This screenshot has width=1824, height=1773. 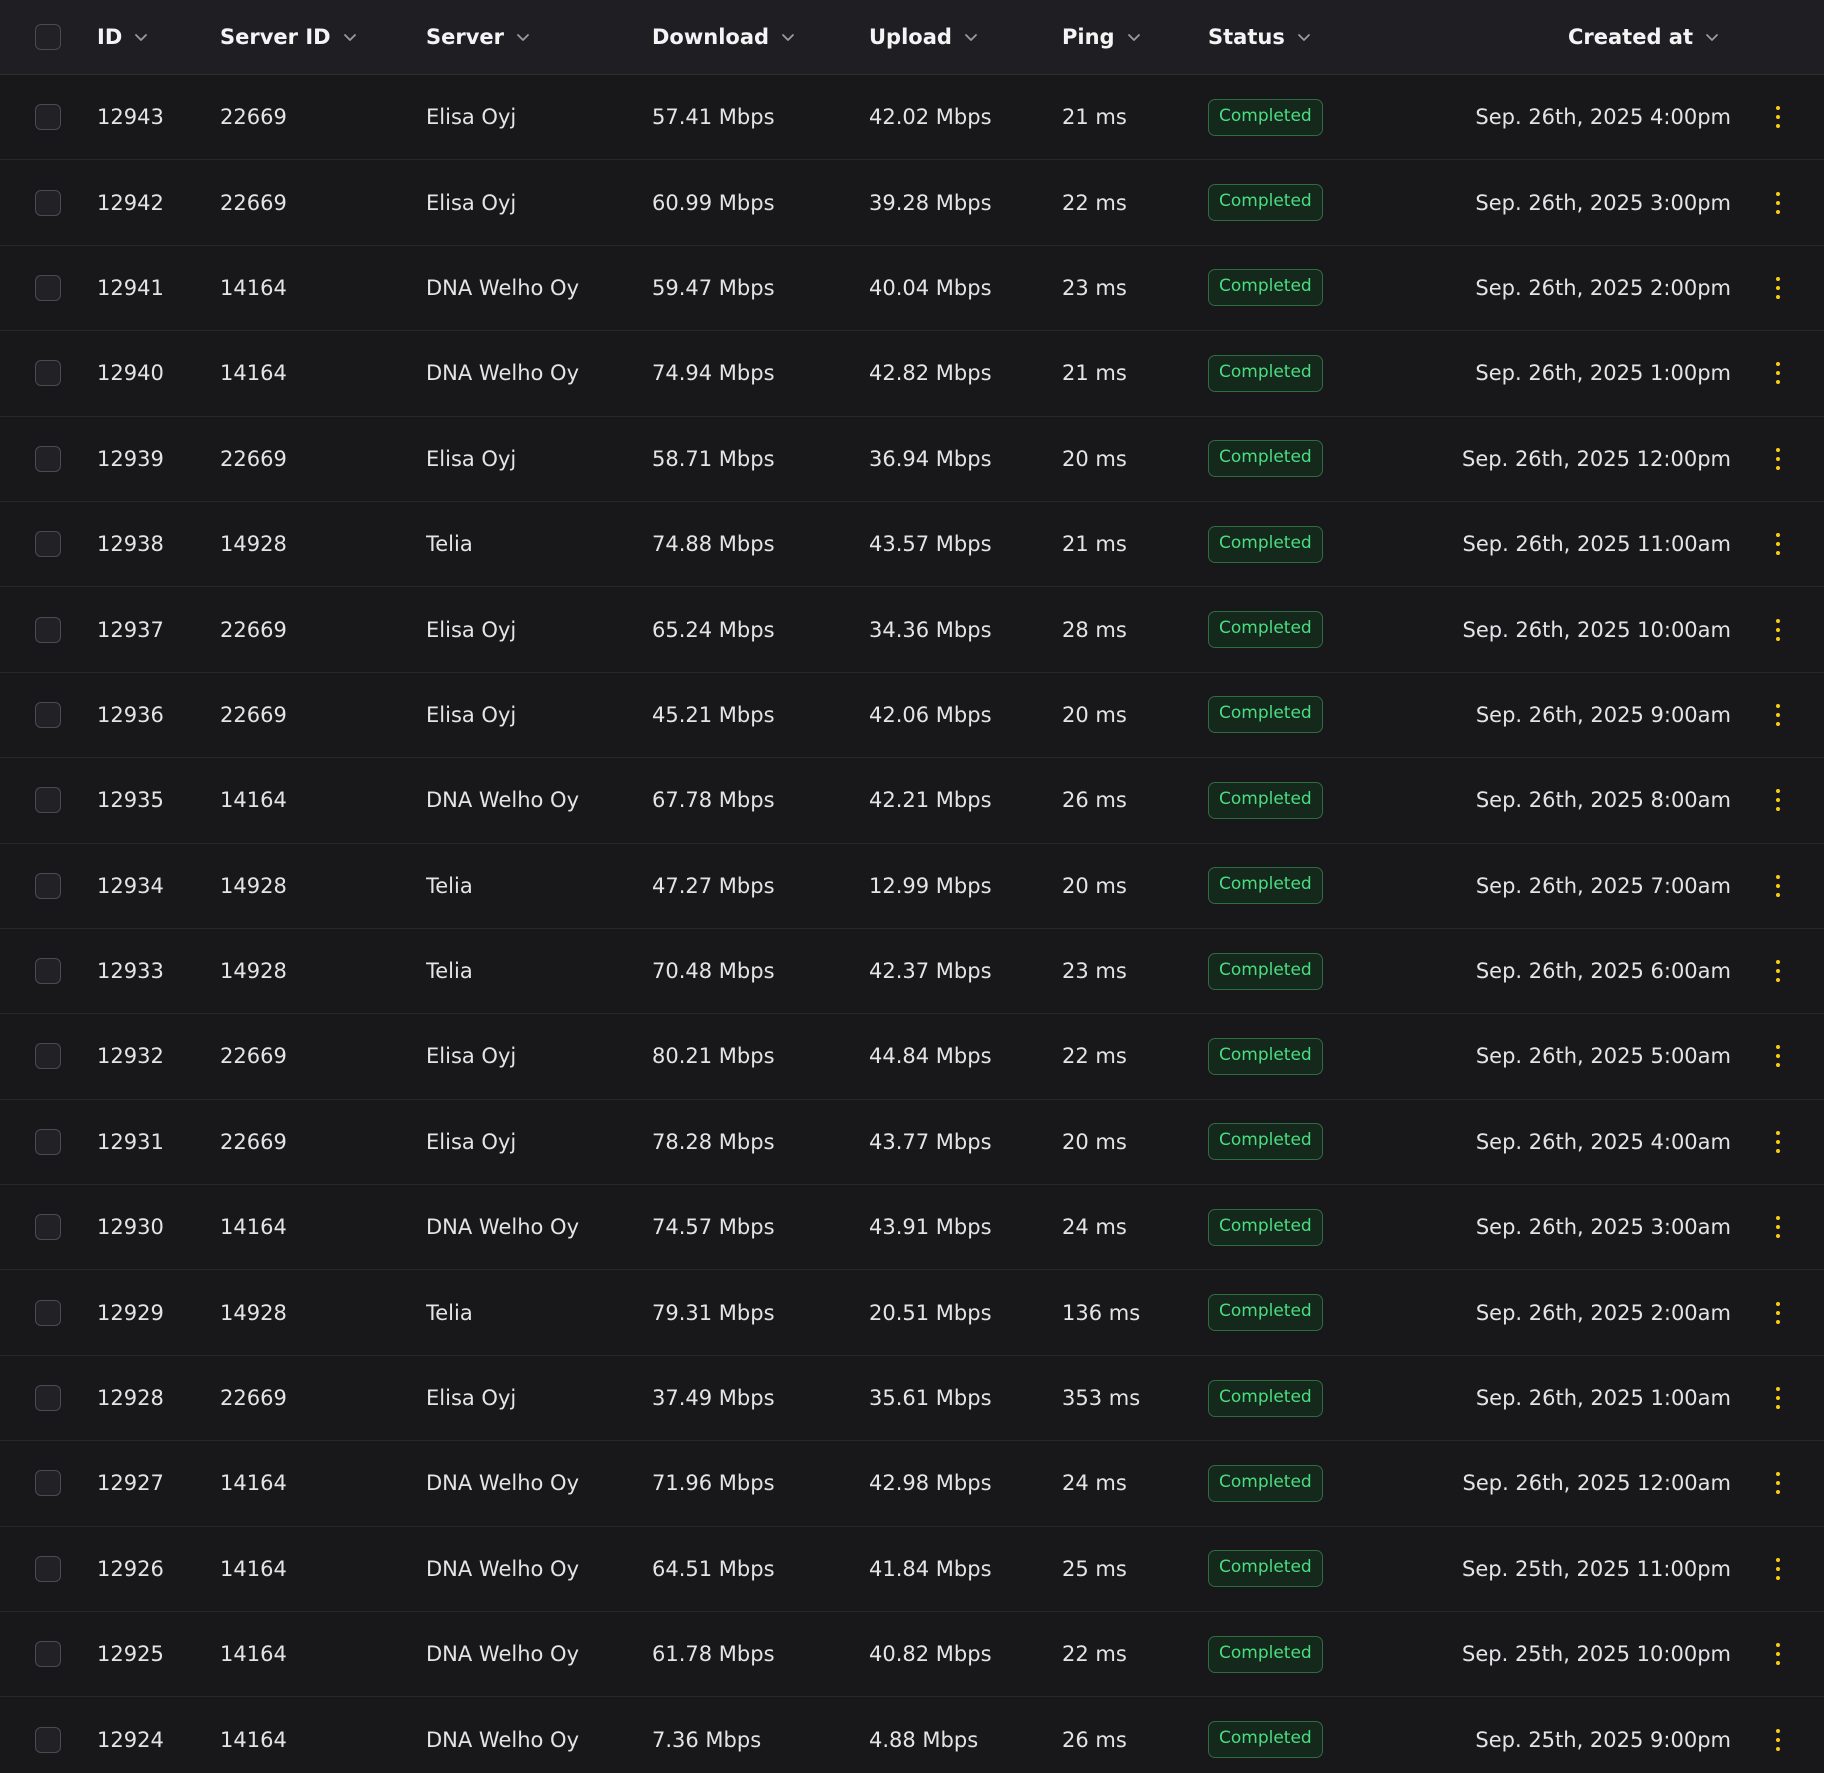 I want to click on cell-server: DNA Welho Oy, so click(x=502, y=1483).